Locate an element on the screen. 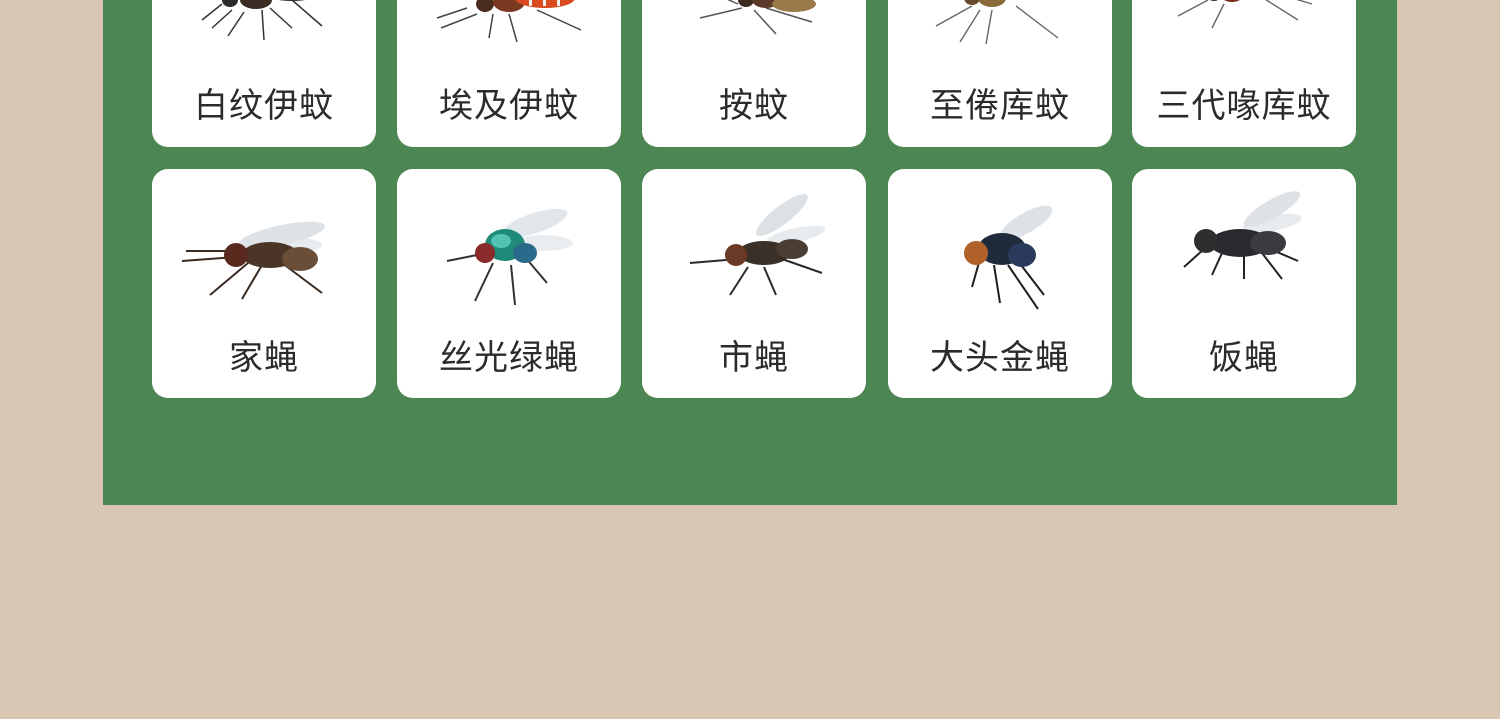 Image resolution: width=1500 pixels, height=719 pixels. market-fly-icon is located at coordinates (754, 248).